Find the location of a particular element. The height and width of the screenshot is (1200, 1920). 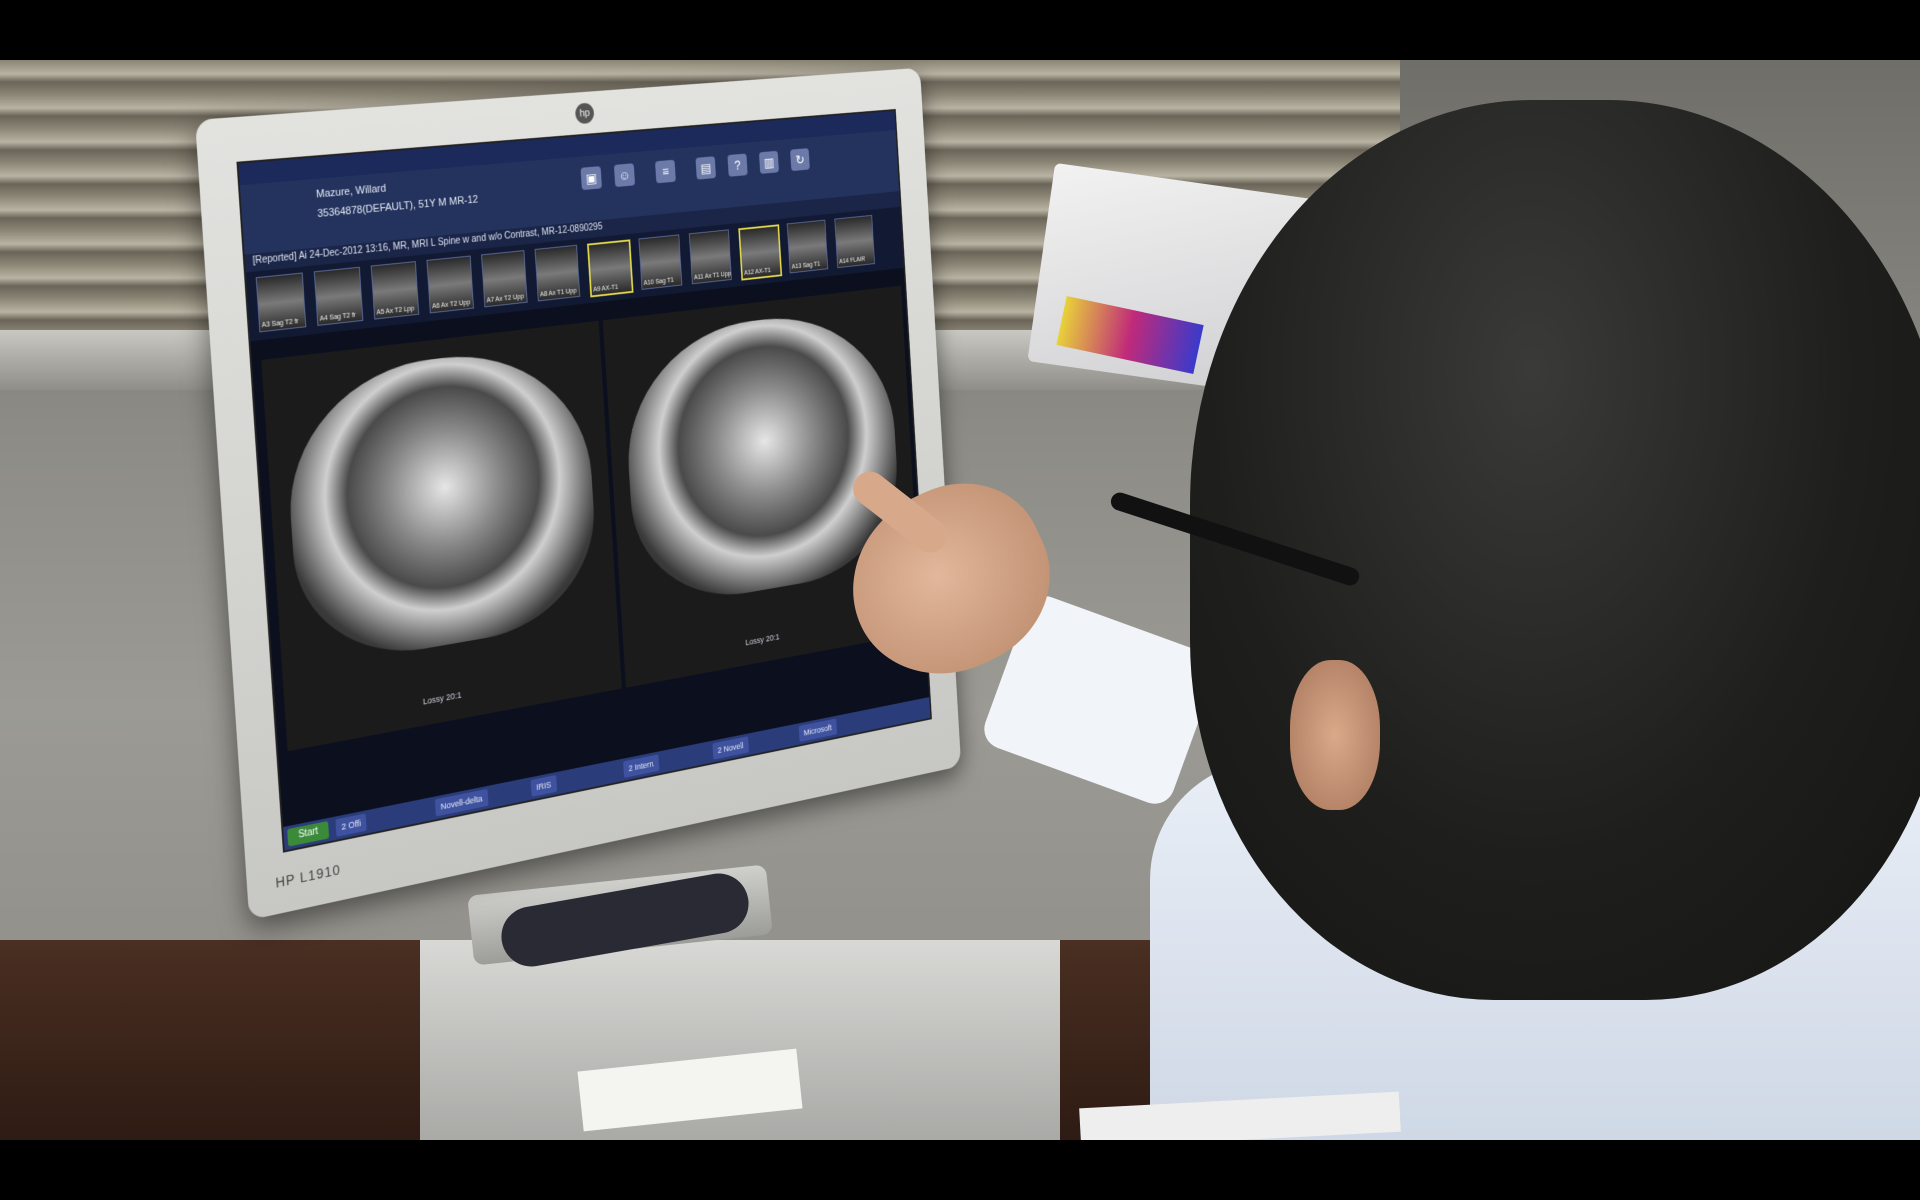

series-thumbnail-label: A7 Ax T2 Upp is located at coordinates (505, 299).